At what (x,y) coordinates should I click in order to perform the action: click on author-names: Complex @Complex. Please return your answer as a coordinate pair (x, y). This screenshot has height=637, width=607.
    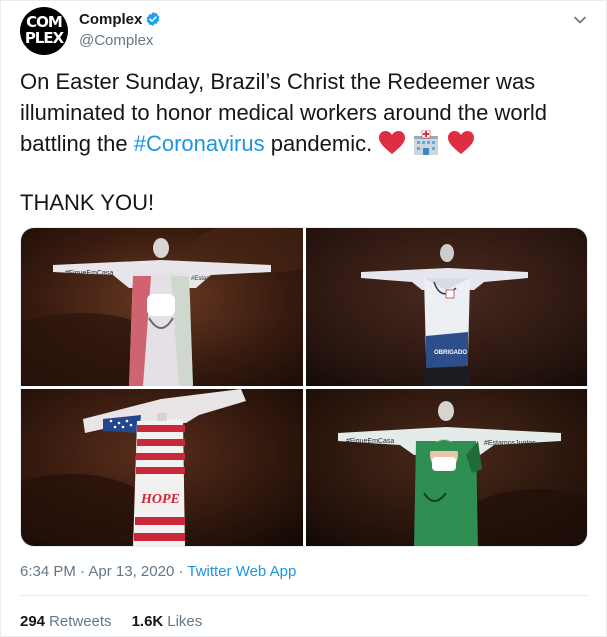
    Looking at the image, I should click on (120, 29).